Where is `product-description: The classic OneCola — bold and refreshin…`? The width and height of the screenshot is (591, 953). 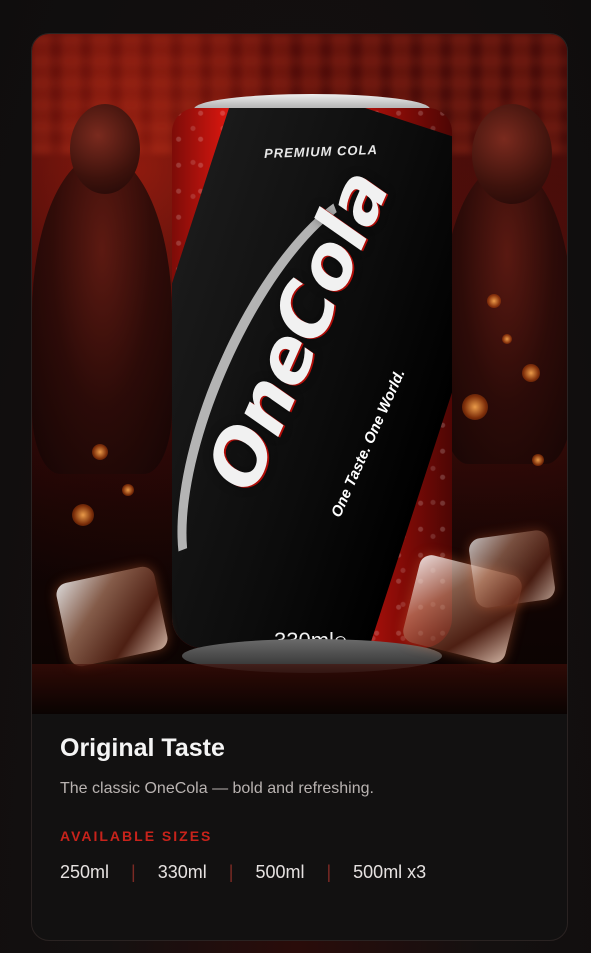
product-description: The classic OneCola — bold and refreshin… is located at coordinates (217, 788).